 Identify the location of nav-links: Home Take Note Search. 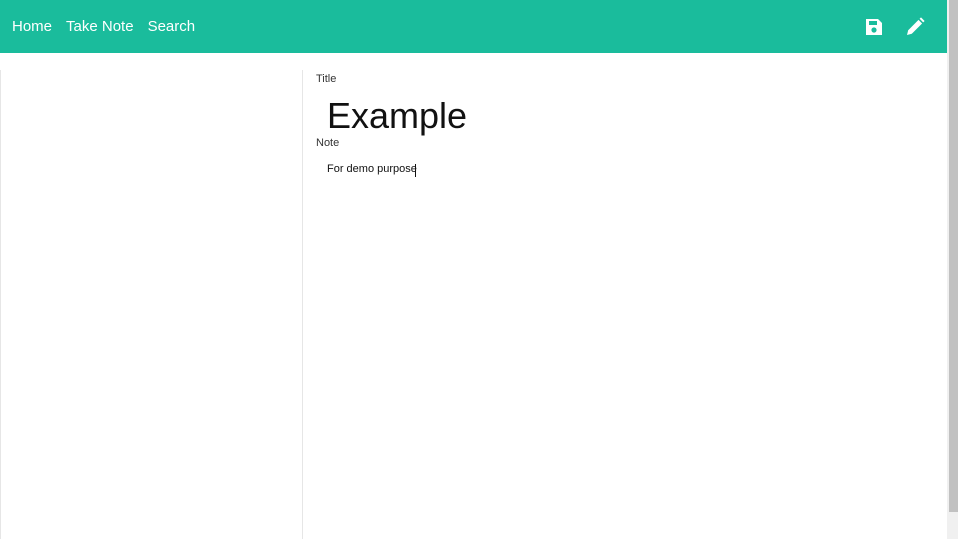
(104, 26).